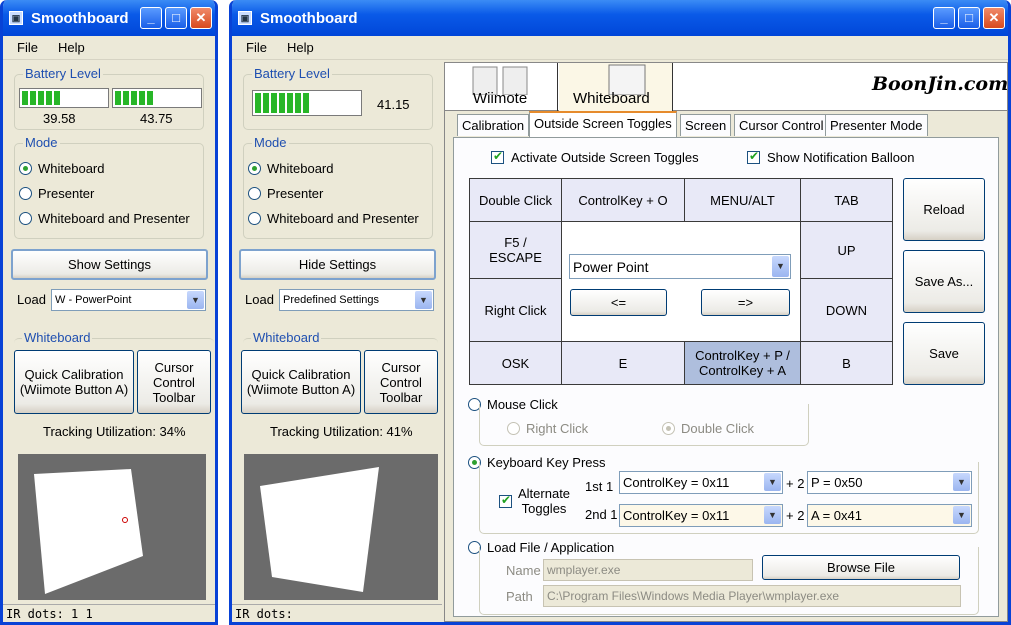 Image resolution: width=1011 pixels, height=625 pixels. I want to click on cell-e: E, so click(623, 363).